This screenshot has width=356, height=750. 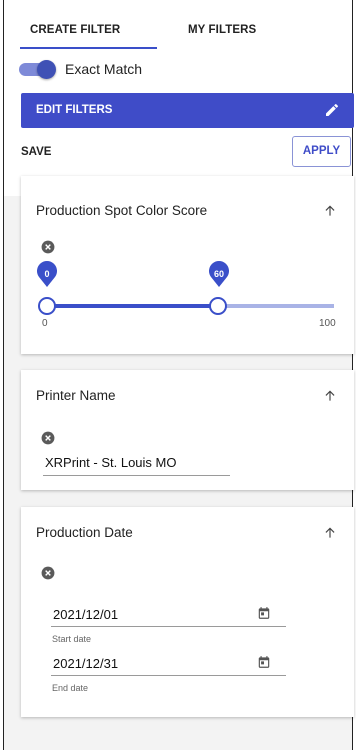 What do you see at coordinates (132, 306) in the screenshot?
I see `slider-rail-active` at bounding box center [132, 306].